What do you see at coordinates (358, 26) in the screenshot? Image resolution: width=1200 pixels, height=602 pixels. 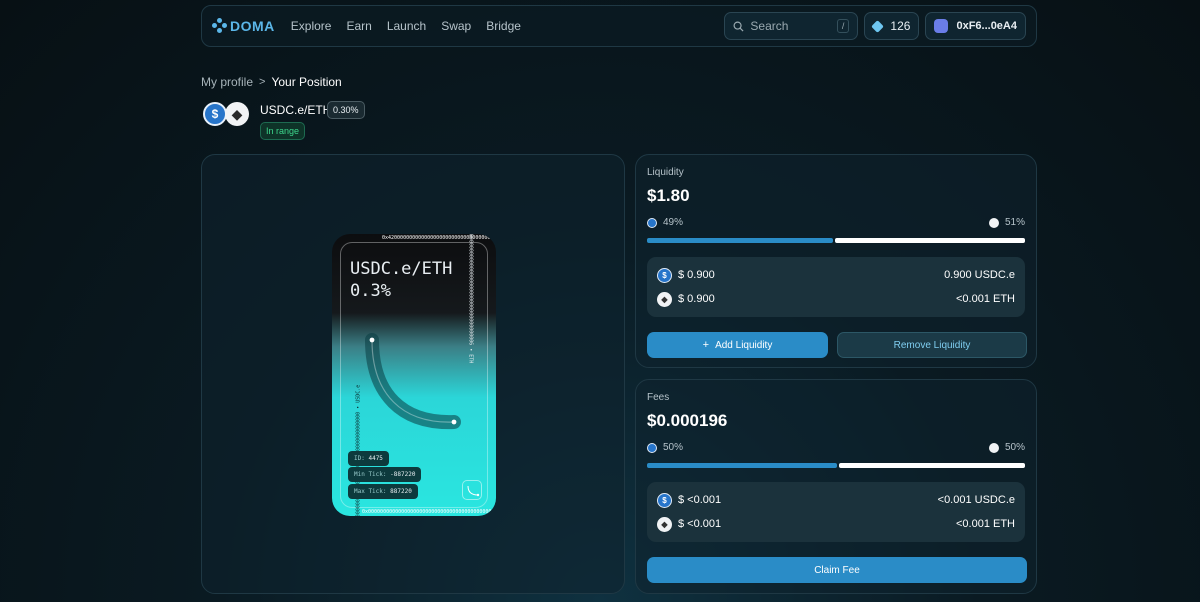 I see `nav-link-earn: Earn` at bounding box center [358, 26].